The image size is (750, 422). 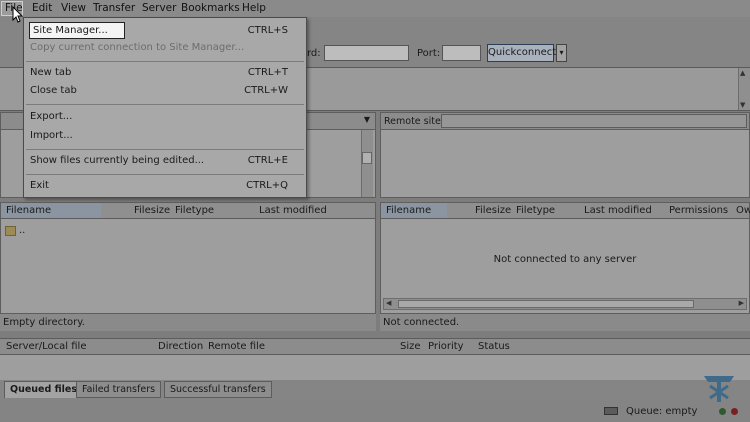 I want to click on remote-site-label: Remote site:, so click(x=414, y=121).